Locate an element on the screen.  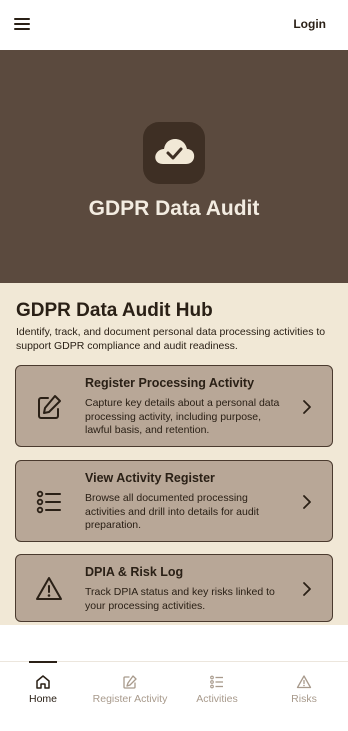
menu-icon is located at coordinates (22, 24).